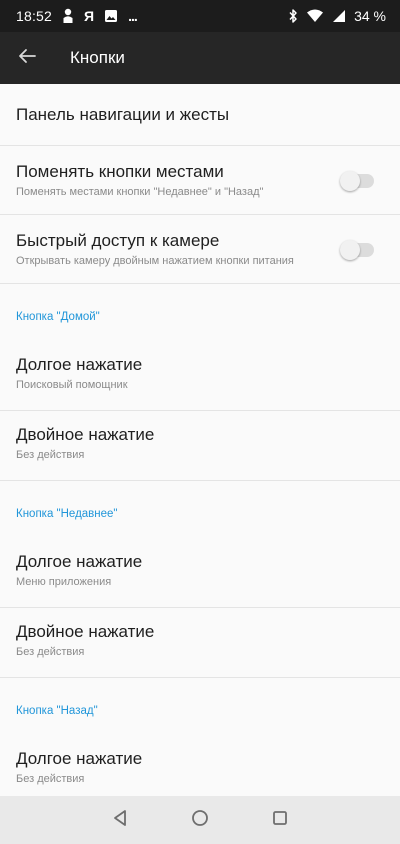 Image resolution: width=400 pixels, height=844 pixels. Describe the element at coordinates (79, 561) in the screenshot. I see `recents-long-press-title: Долгое нажатие` at that location.